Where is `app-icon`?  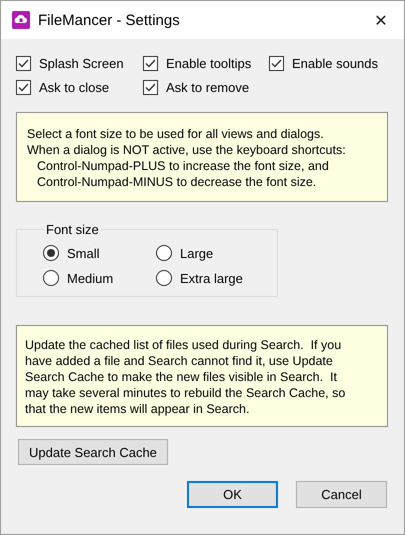
app-icon is located at coordinates (21, 20).